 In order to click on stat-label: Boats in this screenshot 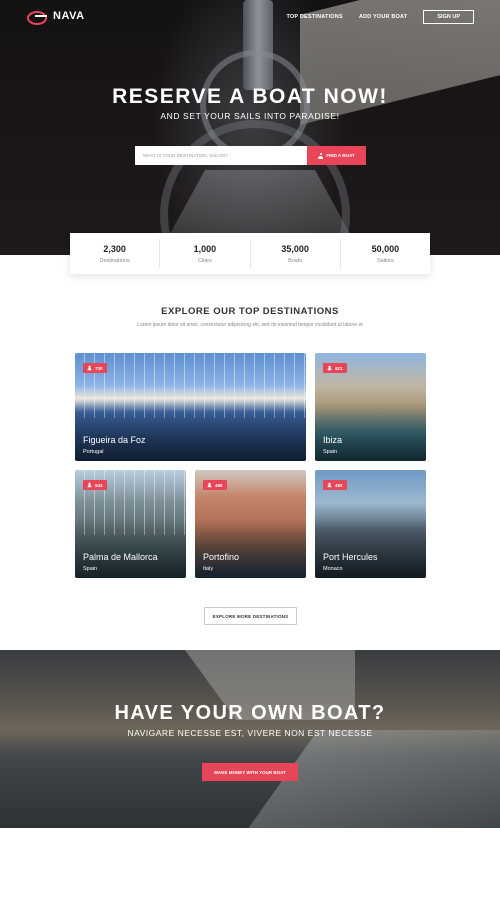, I will do `click(295, 260)`.